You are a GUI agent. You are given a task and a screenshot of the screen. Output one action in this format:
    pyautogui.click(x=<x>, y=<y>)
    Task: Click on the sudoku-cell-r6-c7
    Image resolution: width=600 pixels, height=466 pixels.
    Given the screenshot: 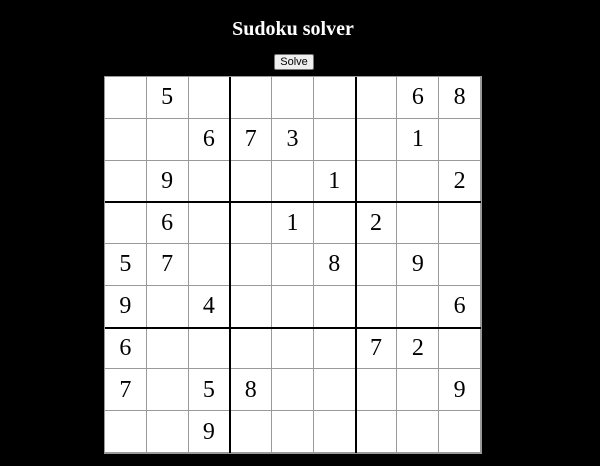 What is the action you would take?
    pyautogui.click(x=376, y=306)
    